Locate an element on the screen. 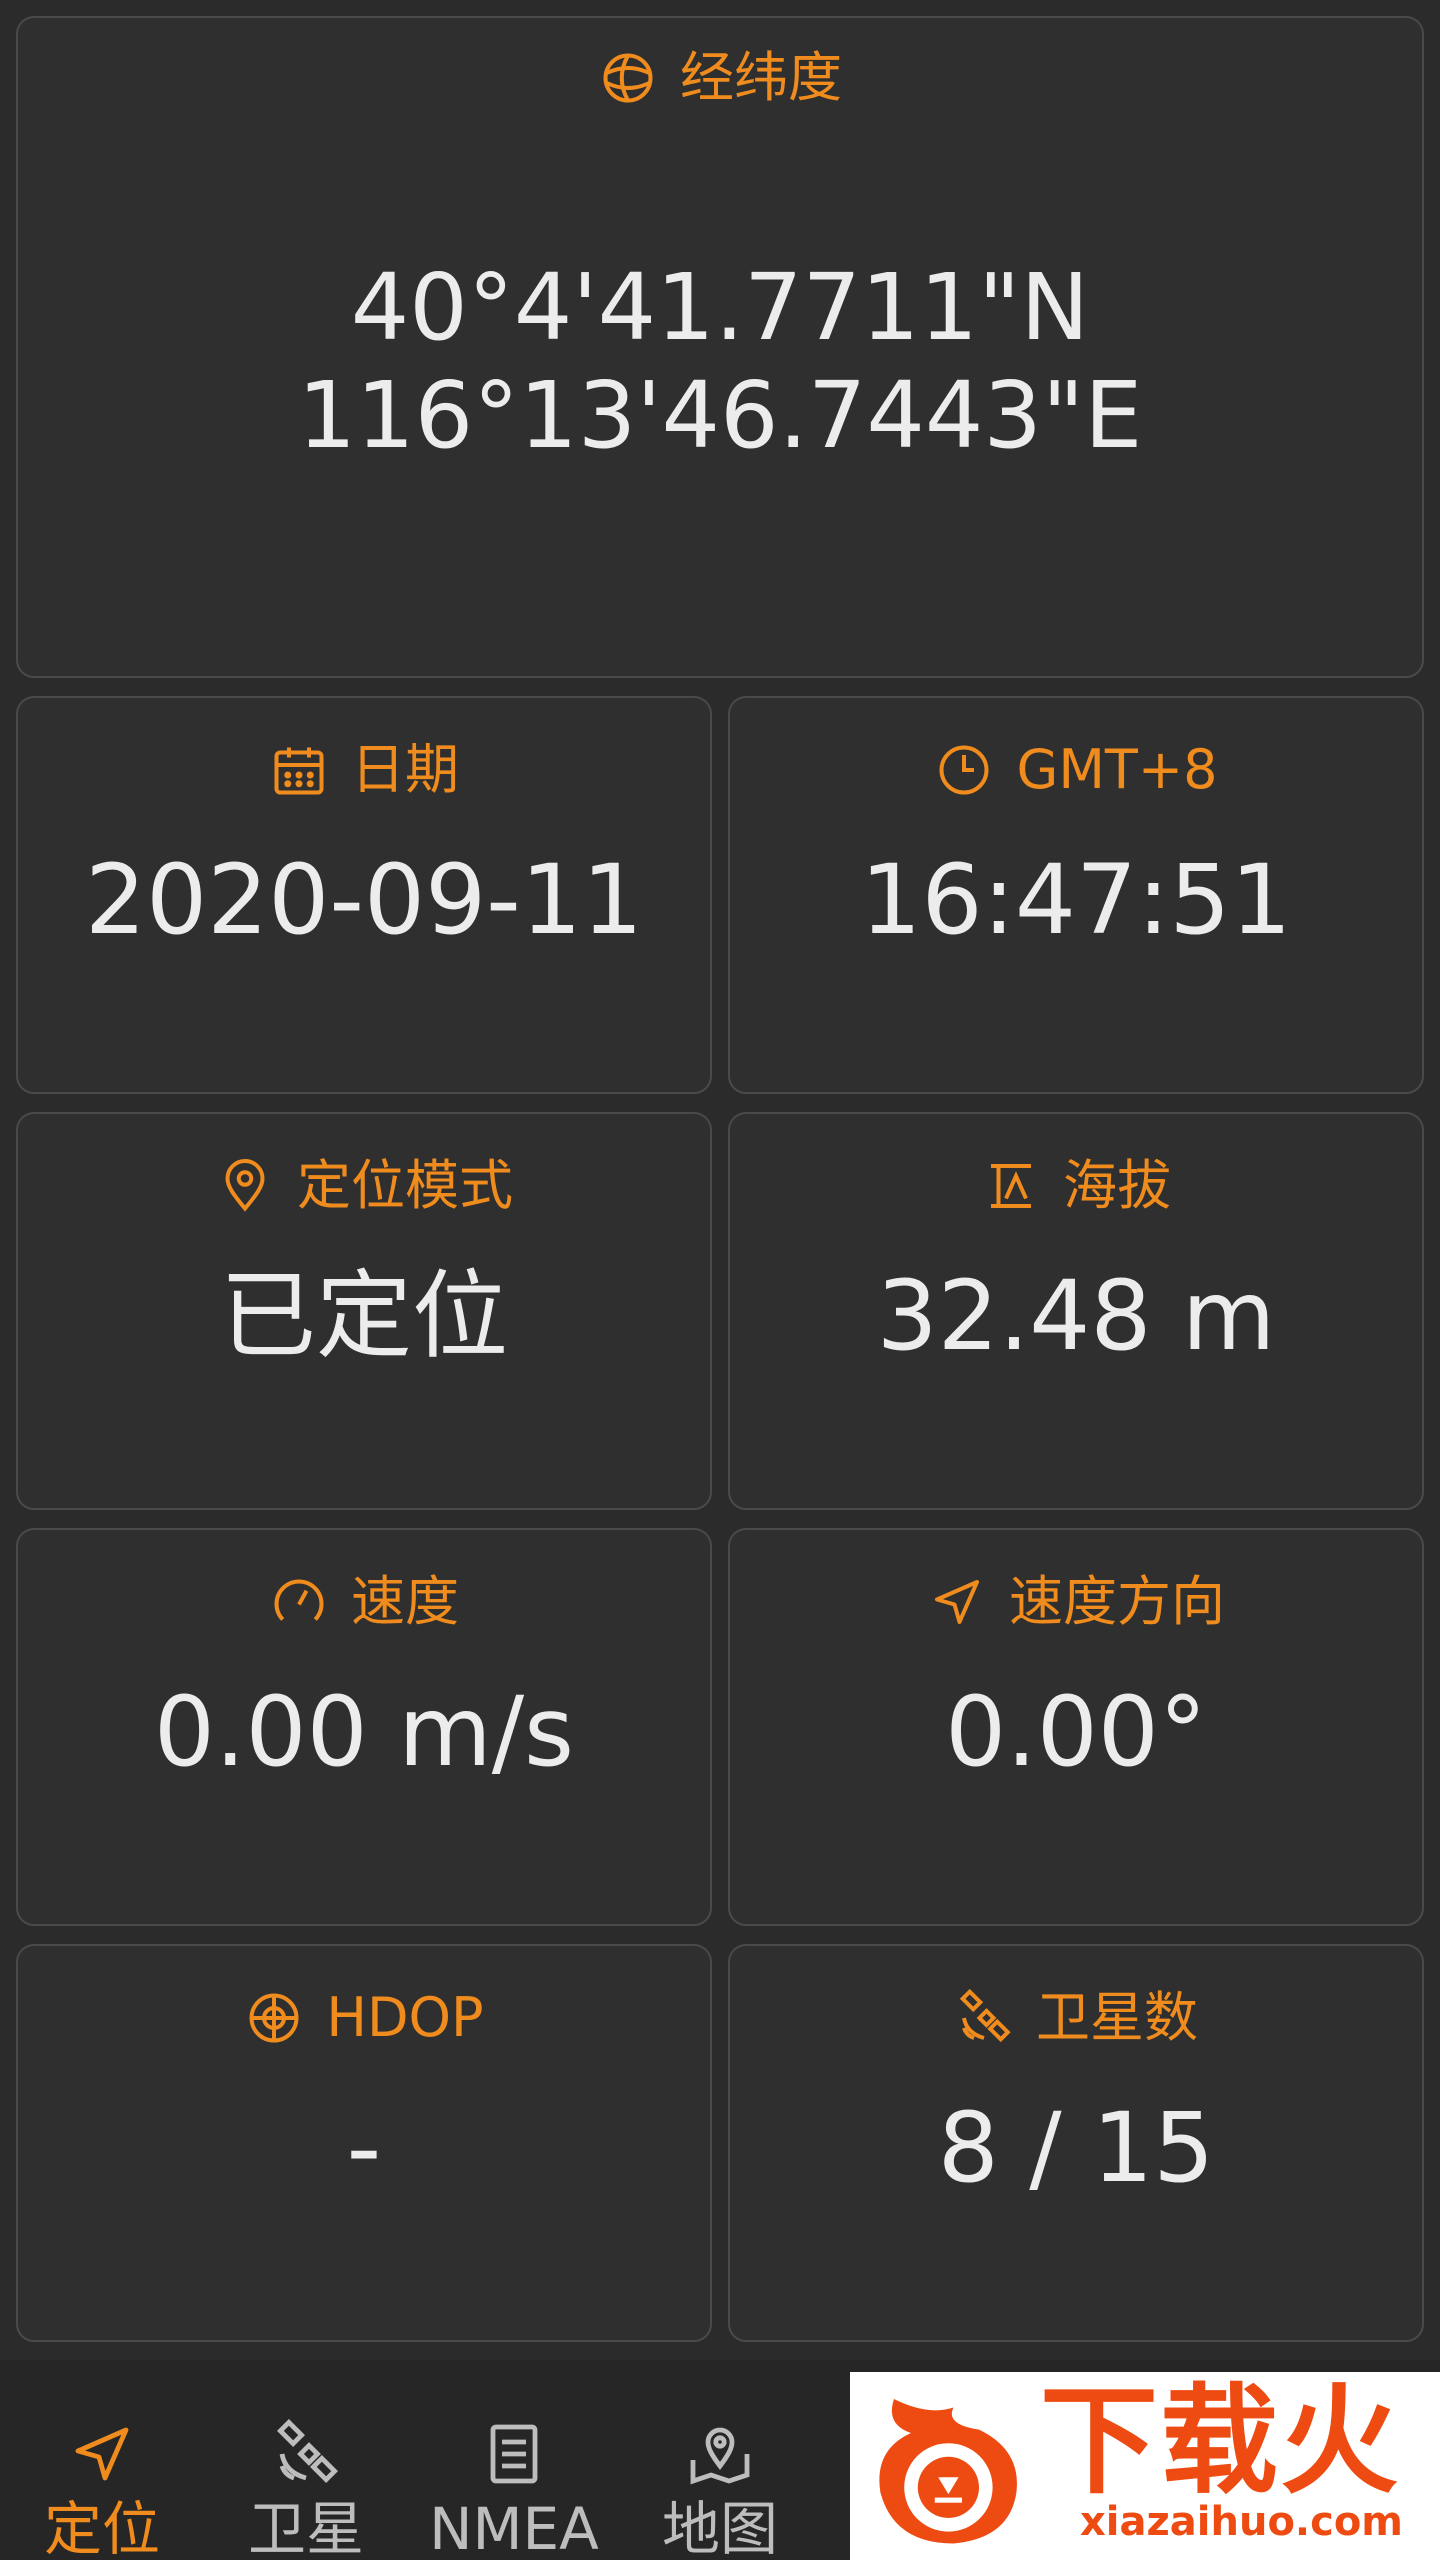 The height and width of the screenshot is (2560, 1440). date-label: 日期 is located at coordinates (405, 769).